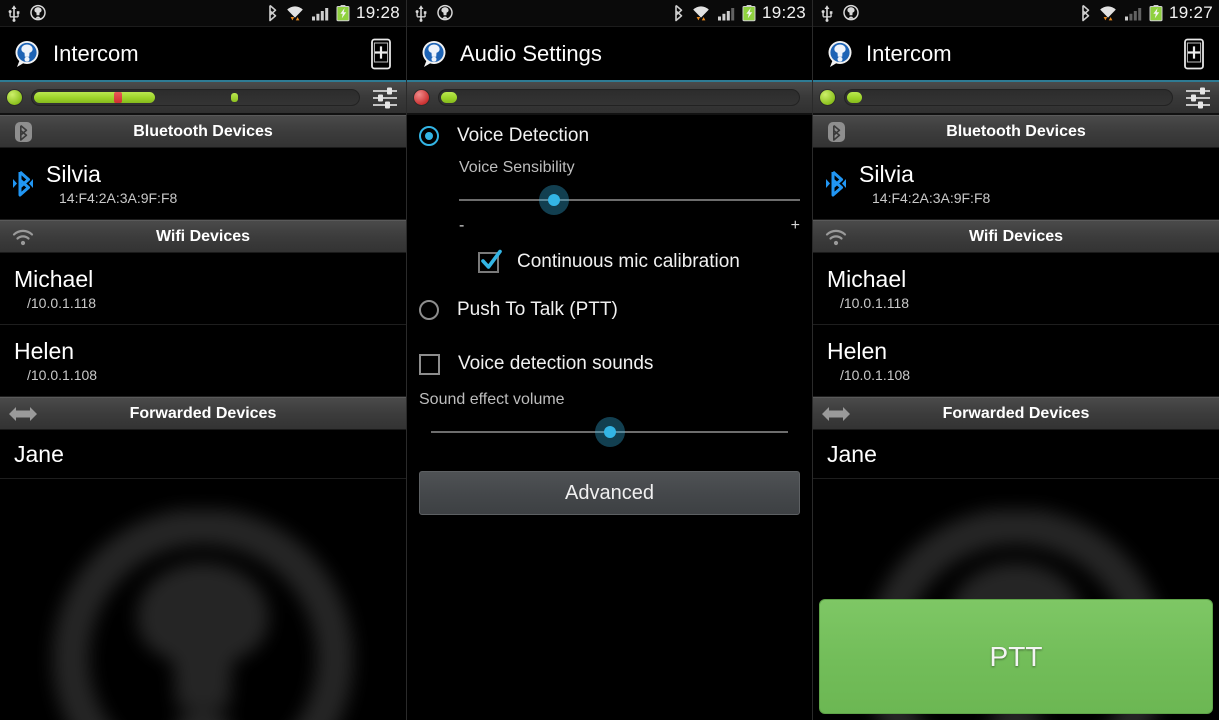  Describe the element at coordinates (739, 13) in the screenshot. I see `status-bar-right-icons: 19:23` at that location.